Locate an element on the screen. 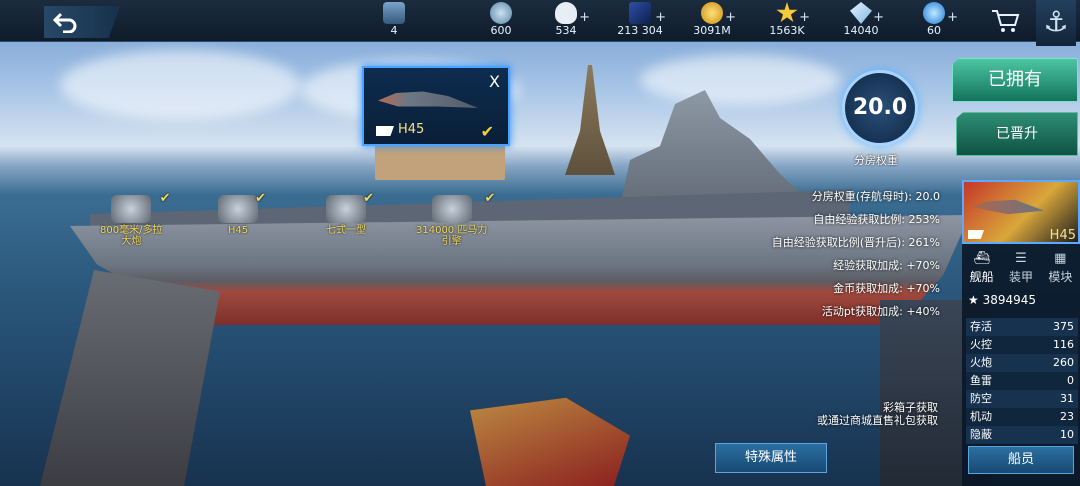  equipment-ship: ✔ H45 is located at coordinates (242, 213).